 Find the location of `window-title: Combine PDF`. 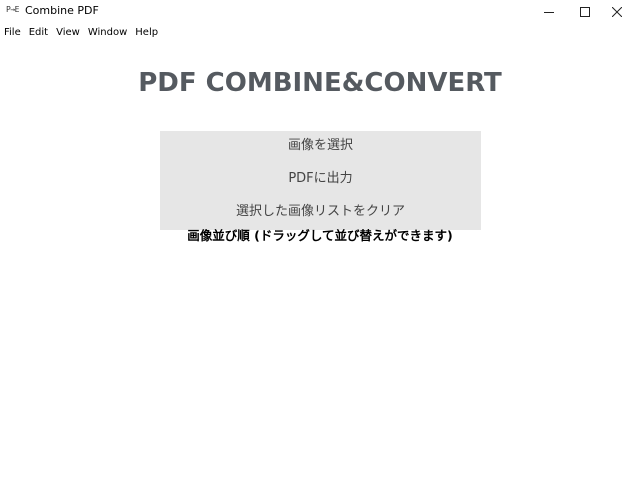

window-title: Combine PDF is located at coordinates (62, 10).